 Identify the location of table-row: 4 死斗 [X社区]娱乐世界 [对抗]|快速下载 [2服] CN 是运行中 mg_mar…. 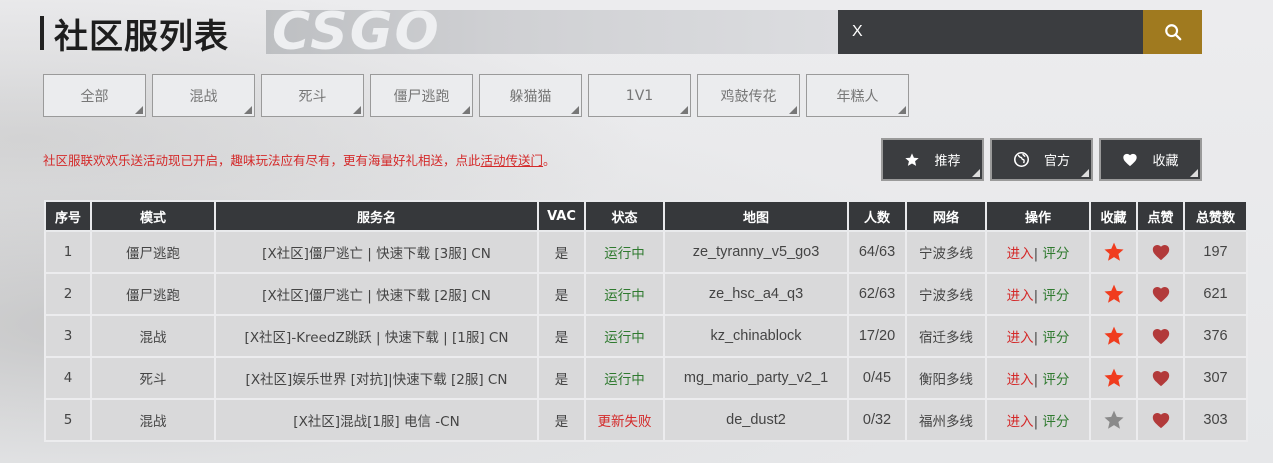
(646, 378).